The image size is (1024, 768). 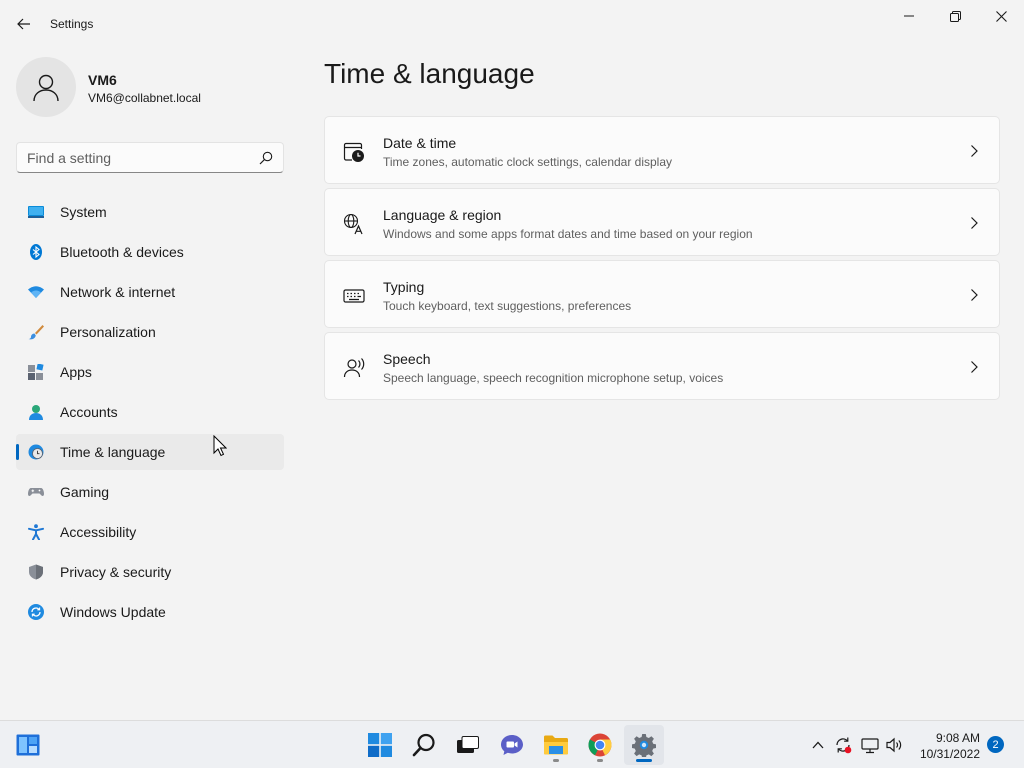 I want to click on wifi-icon, so click(x=36, y=292).